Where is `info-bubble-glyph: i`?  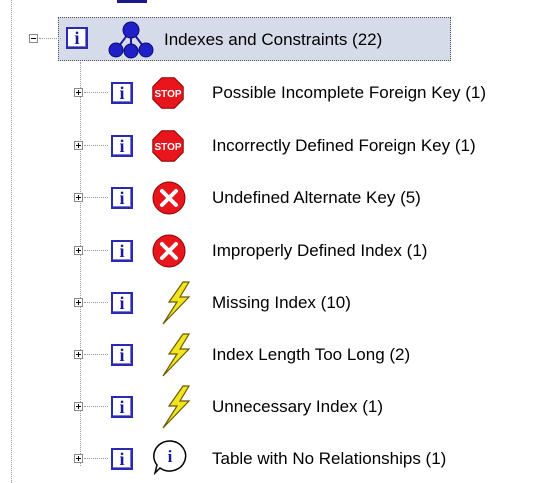
info-bubble-glyph: i is located at coordinates (170, 456).